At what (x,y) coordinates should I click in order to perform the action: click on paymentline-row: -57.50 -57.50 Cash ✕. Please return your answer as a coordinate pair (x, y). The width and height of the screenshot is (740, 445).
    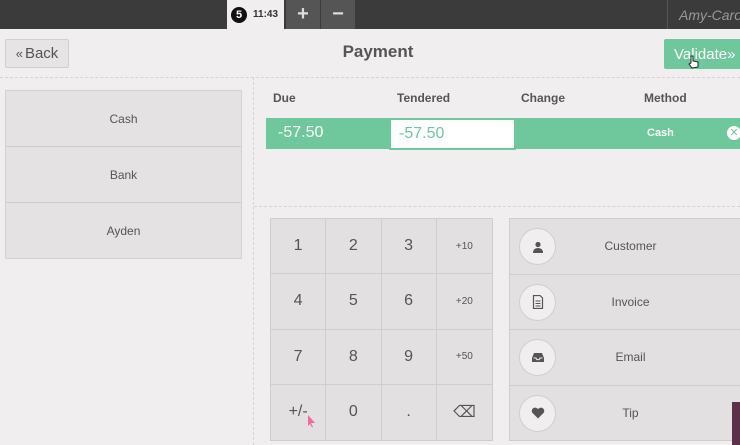
    Looking at the image, I should click on (503, 134).